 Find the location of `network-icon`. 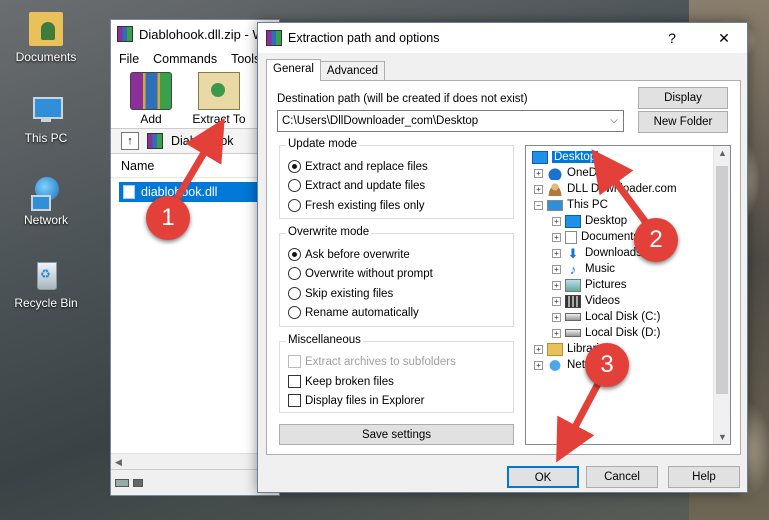

network-icon is located at coordinates (46, 193).